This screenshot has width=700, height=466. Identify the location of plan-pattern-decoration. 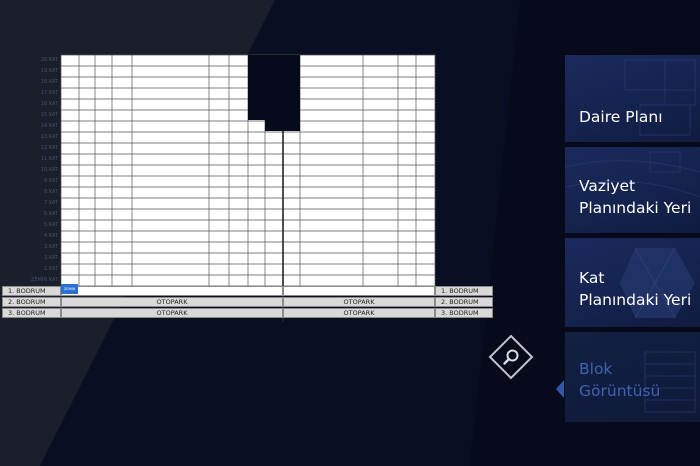
(660, 97).